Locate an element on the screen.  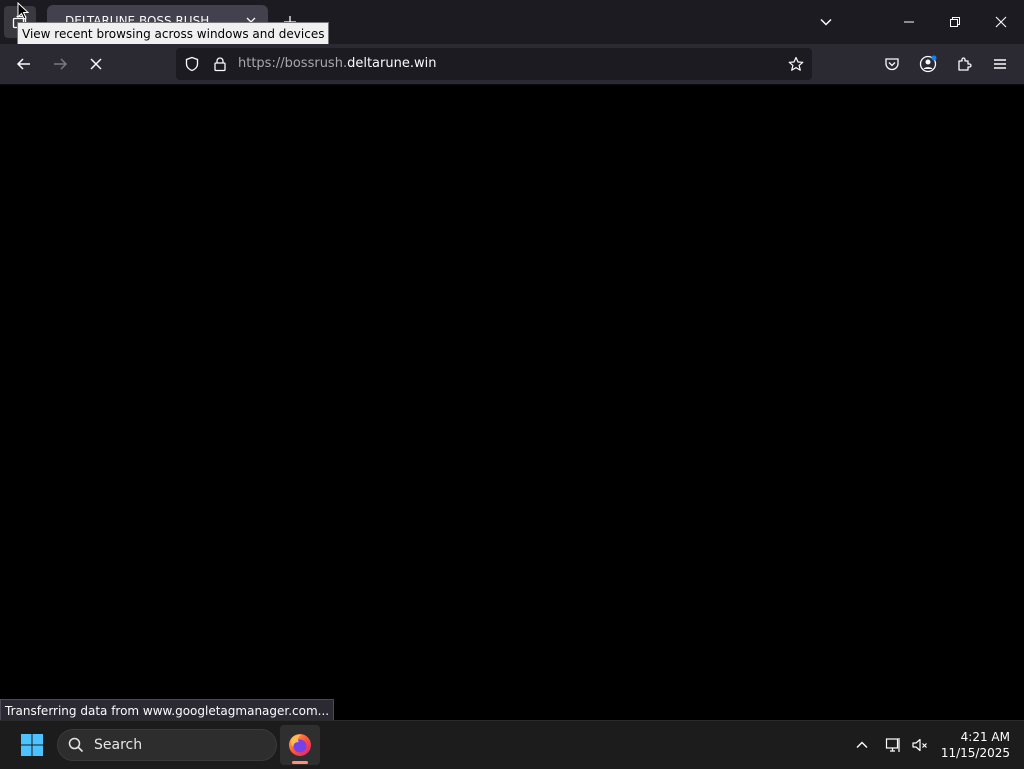
list-all-tabs-button is located at coordinates (826, 22).